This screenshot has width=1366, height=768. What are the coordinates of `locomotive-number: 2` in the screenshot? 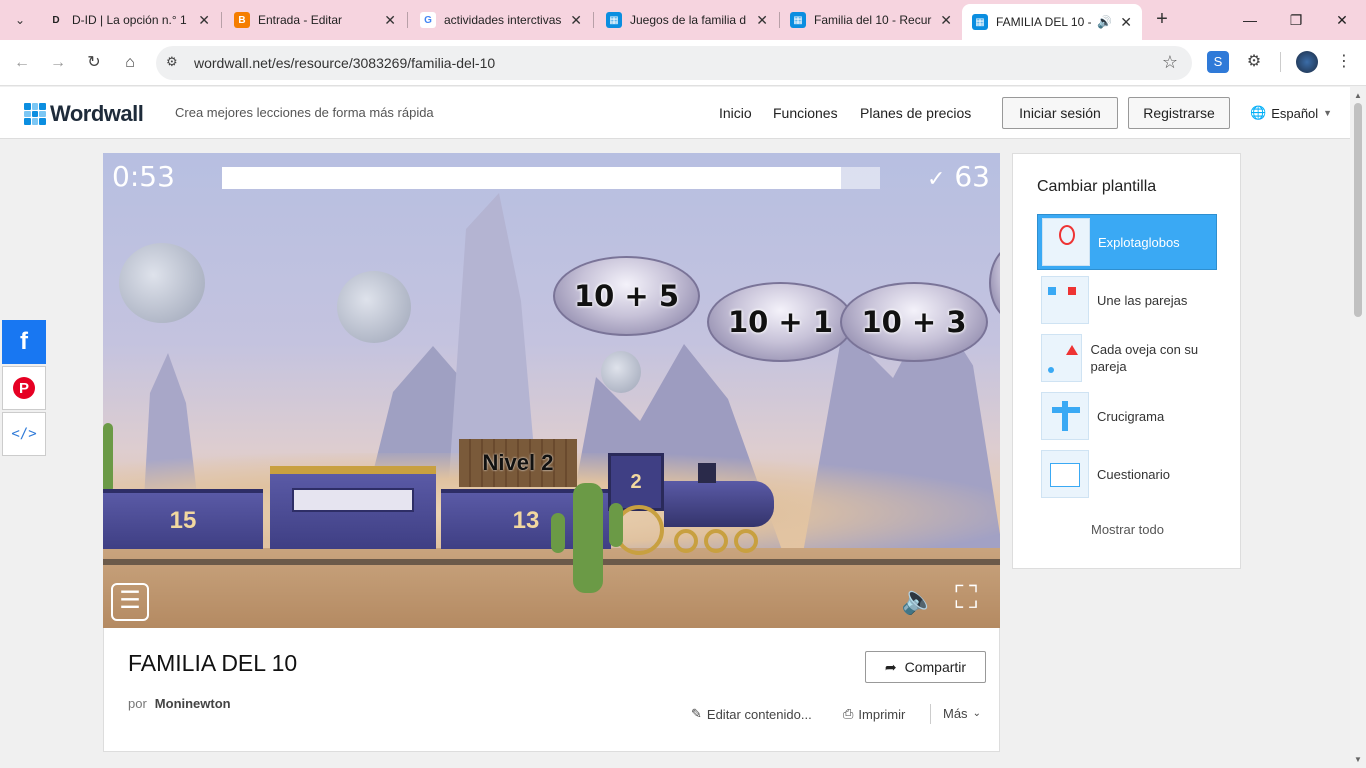 It's located at (636, 481).